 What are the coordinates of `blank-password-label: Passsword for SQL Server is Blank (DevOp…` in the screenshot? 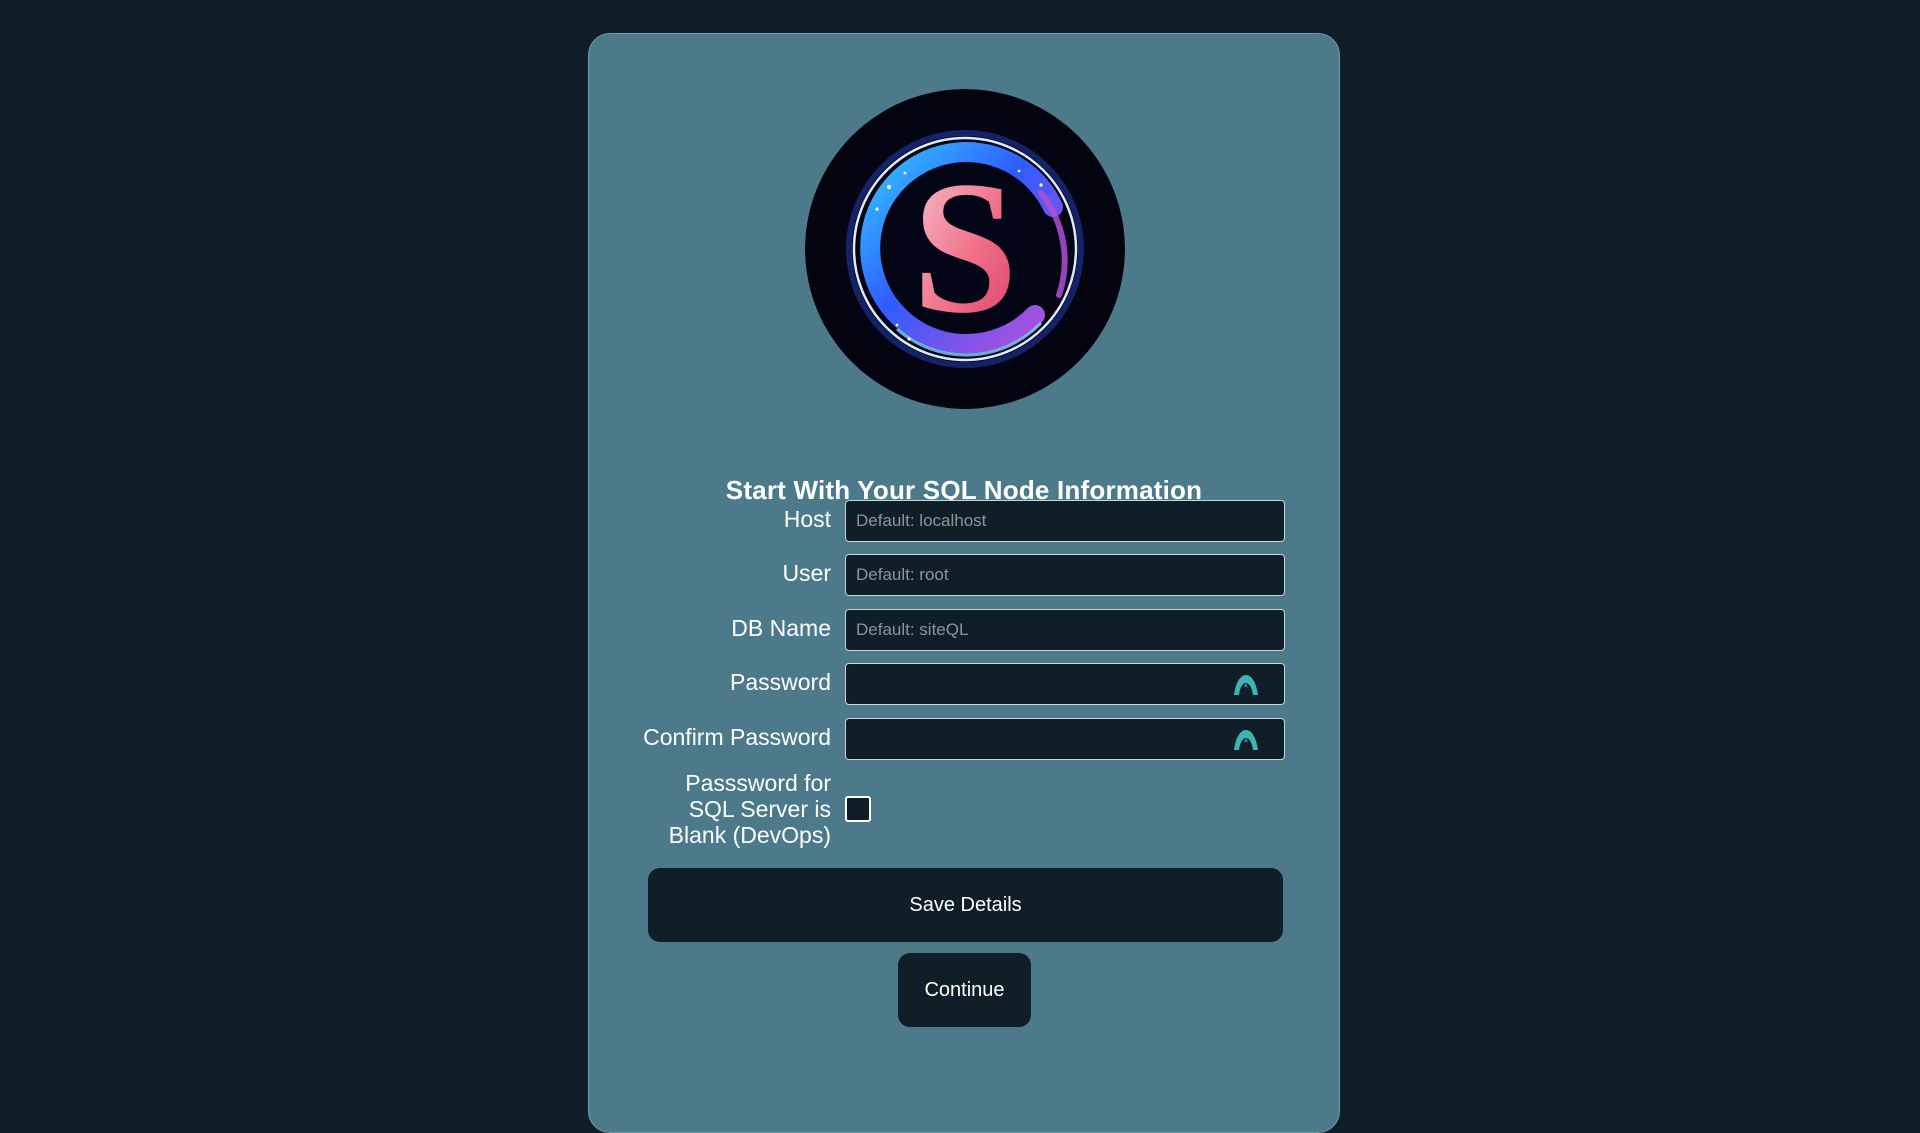 It's located at (750, 809).